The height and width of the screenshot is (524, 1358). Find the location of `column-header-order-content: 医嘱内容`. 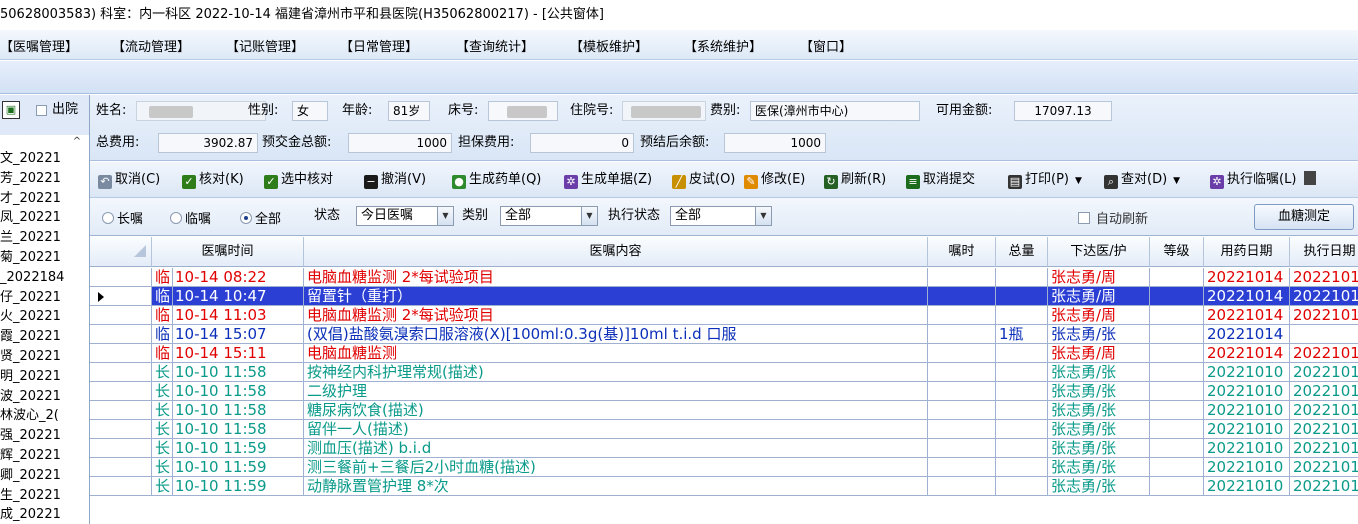

column-header-order-content: 医嘱内容 is located at coordinates (616, 252).